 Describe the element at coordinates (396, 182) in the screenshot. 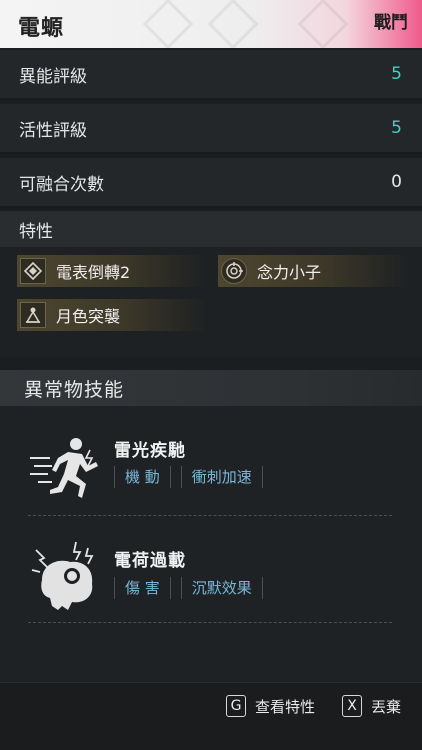

I see `stat-value: 0` at that location.